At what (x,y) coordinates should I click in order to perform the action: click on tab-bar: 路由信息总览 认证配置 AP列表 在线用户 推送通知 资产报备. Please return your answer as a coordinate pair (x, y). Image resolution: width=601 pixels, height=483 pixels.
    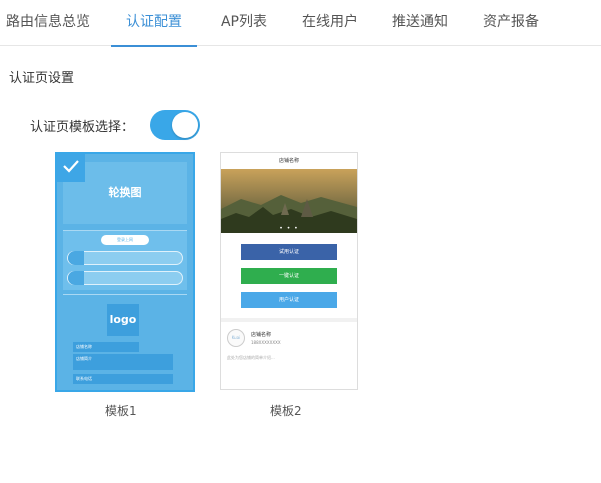
    Looking at the image, I should click on (300, 23).